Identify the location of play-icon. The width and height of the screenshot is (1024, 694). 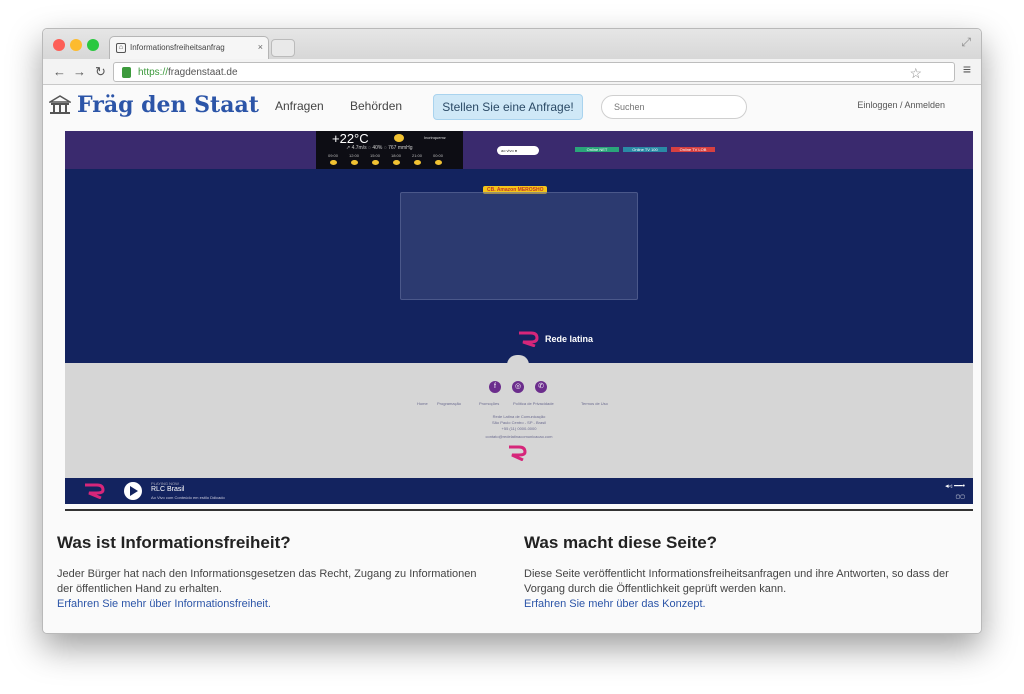
(134, 491).